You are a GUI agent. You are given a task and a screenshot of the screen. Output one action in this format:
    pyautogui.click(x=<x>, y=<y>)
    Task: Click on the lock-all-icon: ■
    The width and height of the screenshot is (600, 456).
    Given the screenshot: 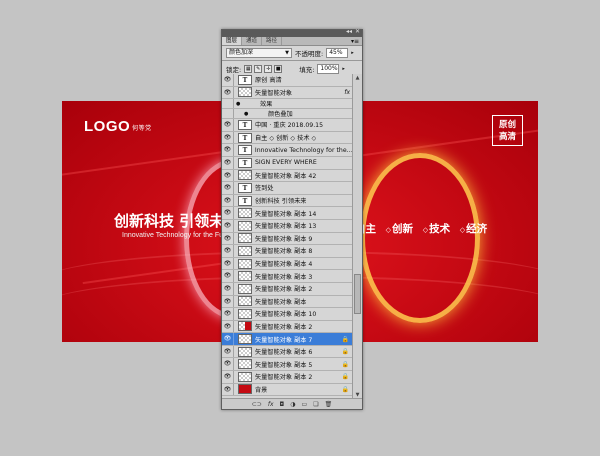 What is the action you would take?
    pyautogui.click(x=278, y=68)
    